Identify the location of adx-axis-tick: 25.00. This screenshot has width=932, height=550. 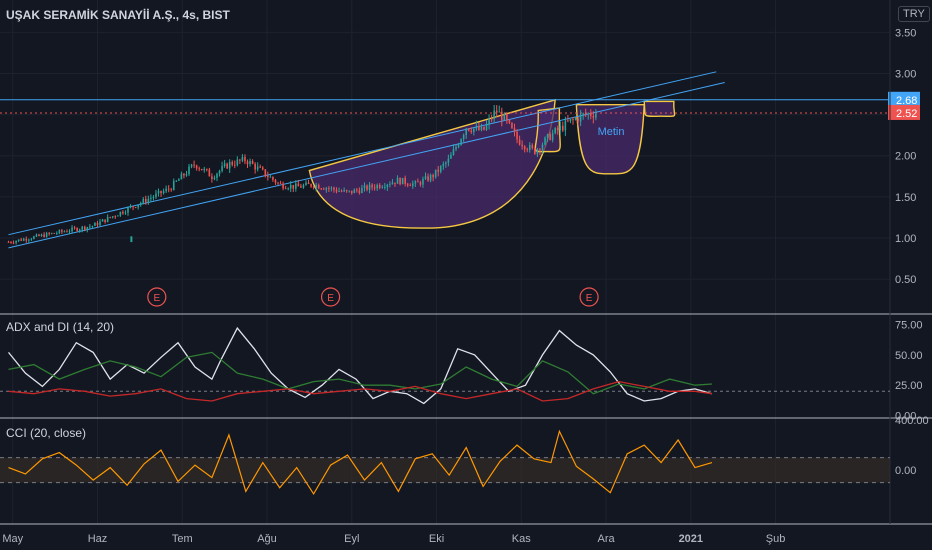
(909, 386).